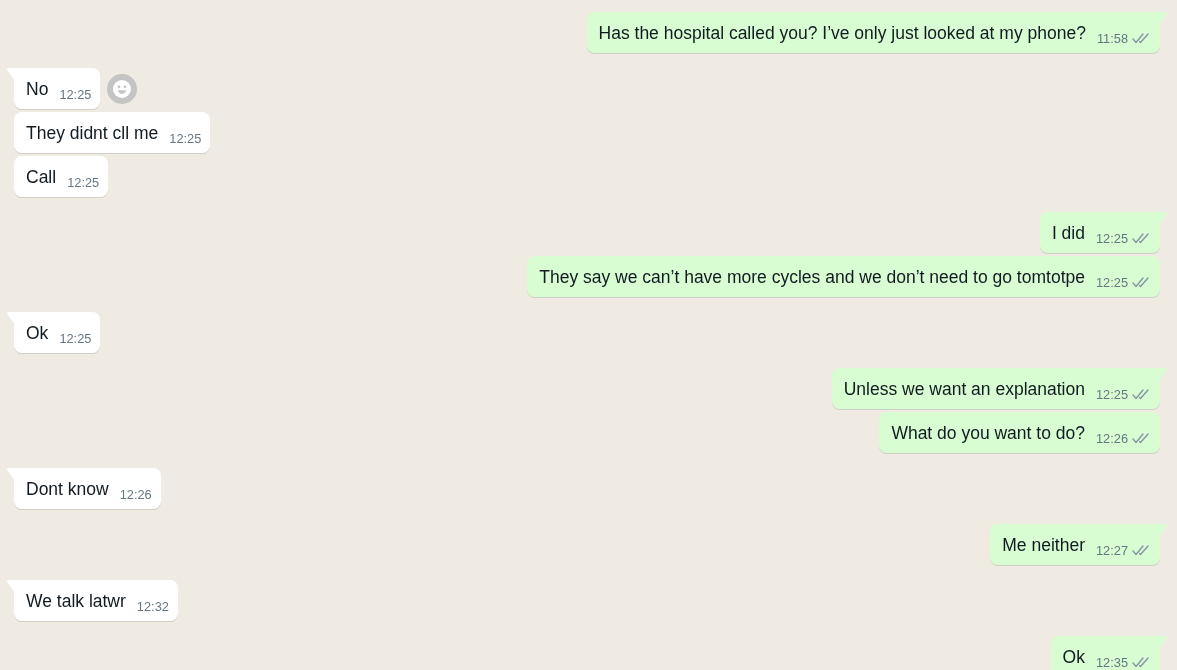 This screenshot has height=670, width=1177. Describe the element at coordinates (67, 489) in the screenshot. I see `message-text: Dont know` at that location.